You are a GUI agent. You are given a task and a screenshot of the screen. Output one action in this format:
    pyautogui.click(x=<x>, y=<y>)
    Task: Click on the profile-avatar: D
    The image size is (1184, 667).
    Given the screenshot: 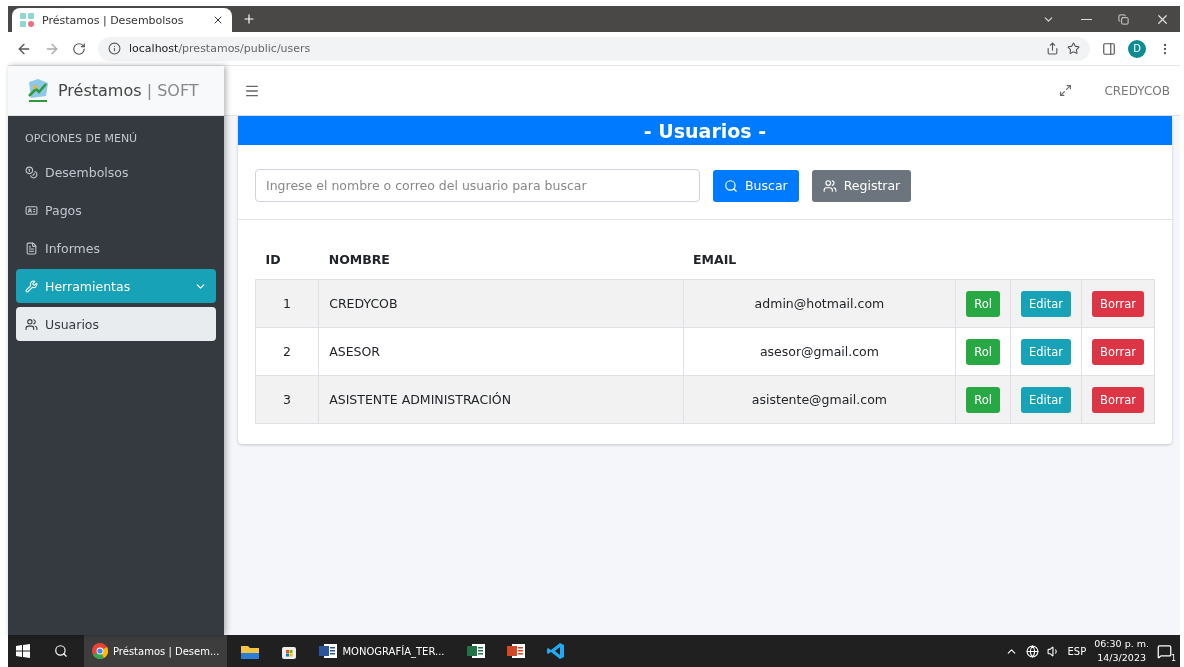 What is the action you would take?
    pyautogui.click(x=1137, y=48)
    